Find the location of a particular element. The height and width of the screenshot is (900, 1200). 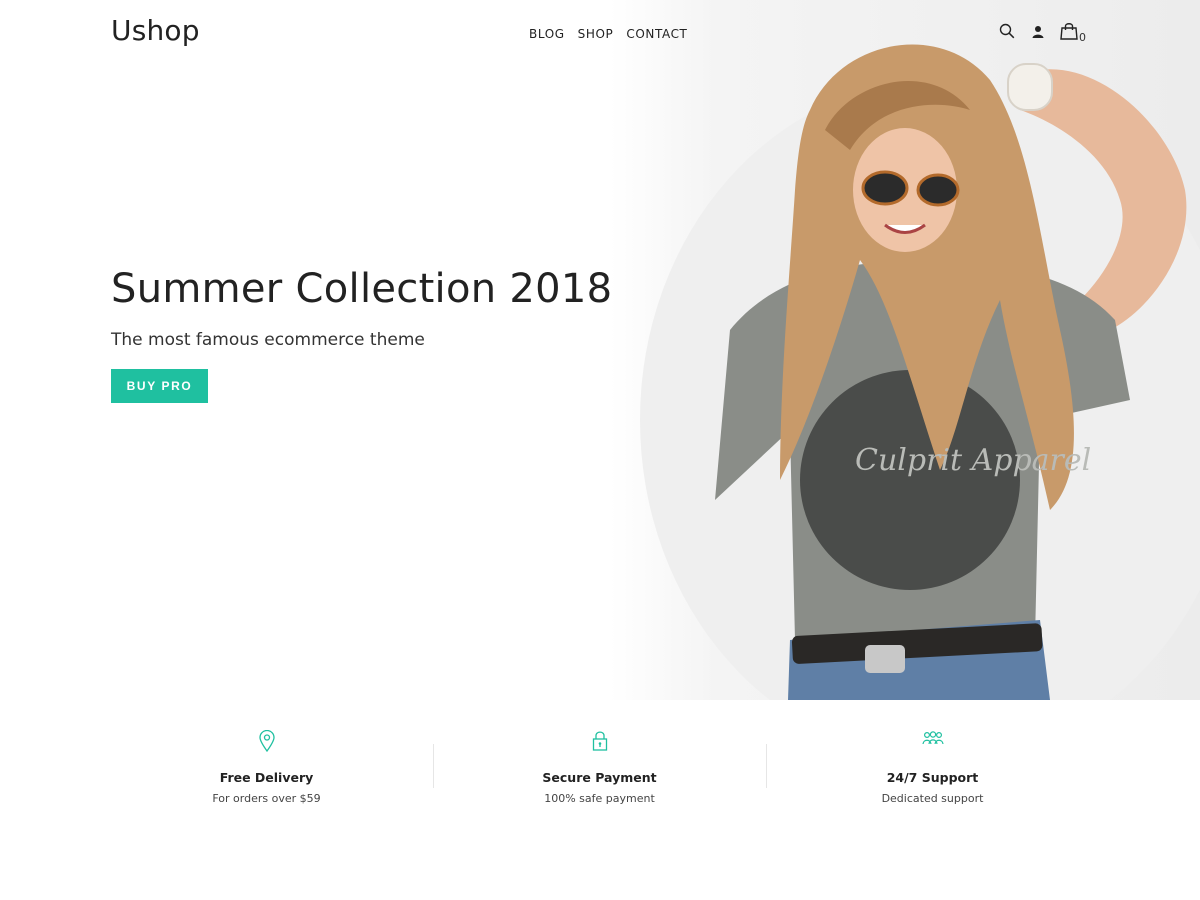

feature-item: 24/7 Support Dedicated support is located at coordinates (932, 773).